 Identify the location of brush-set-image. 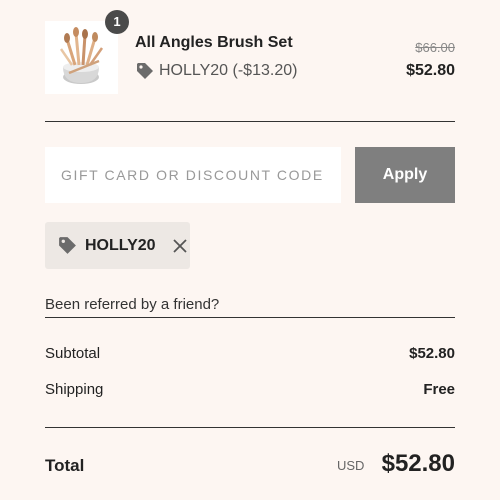
(81, 57).